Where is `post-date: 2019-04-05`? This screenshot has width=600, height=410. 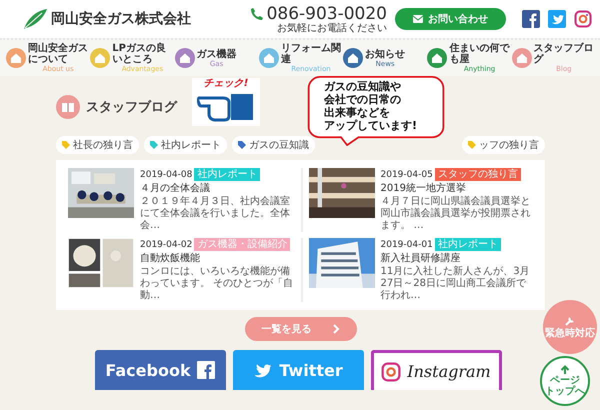 post-date: 2019-04-05 is located at coordinates (406, 175).